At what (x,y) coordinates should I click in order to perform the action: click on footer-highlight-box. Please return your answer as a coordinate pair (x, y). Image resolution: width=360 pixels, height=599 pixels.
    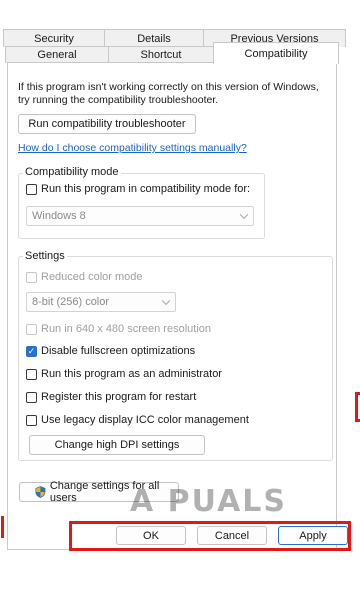
    Looking at the image, I should click on (210, 536).